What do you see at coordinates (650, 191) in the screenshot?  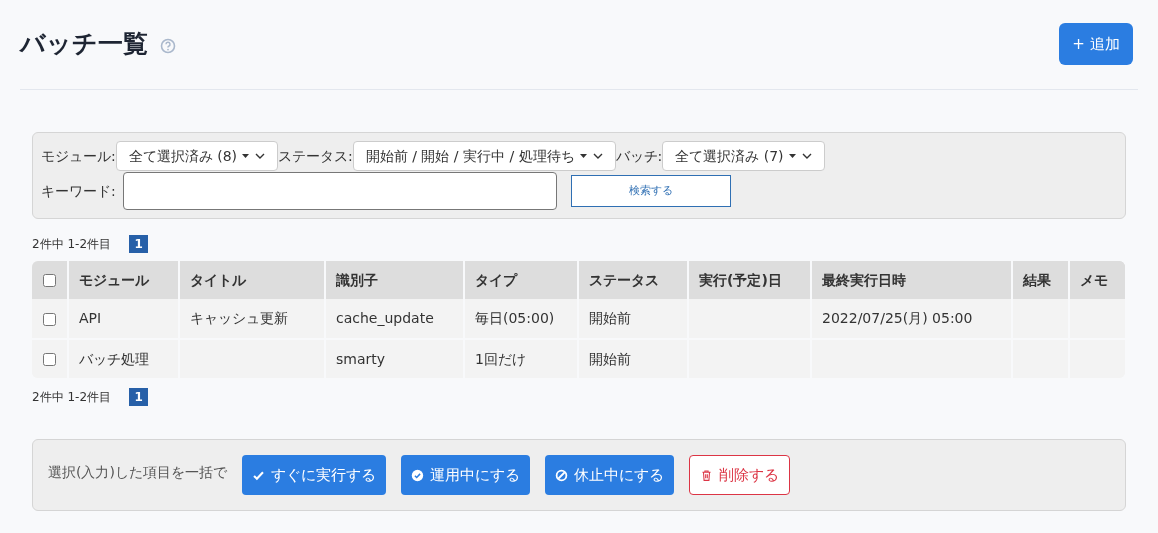 I see `search-button: 検索する` at bounding box center [650, 191].